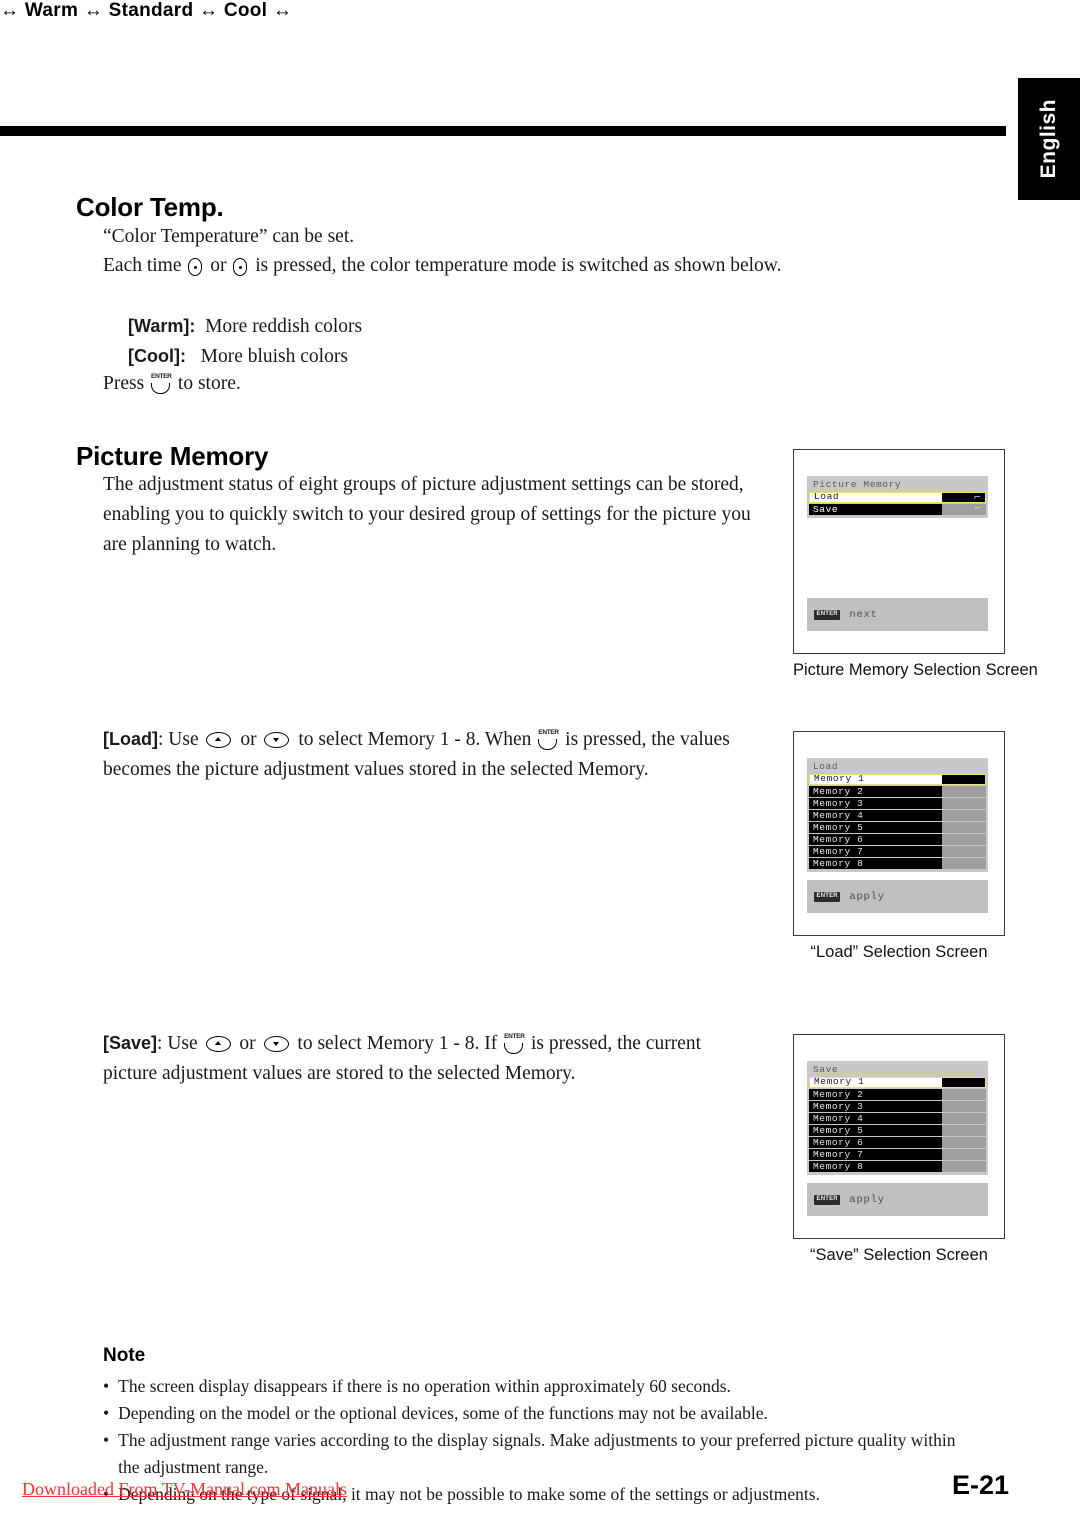 This screenshot has height=1528, width=1080. Describe the element at coordinates (172, 384) in the screenshot. I see `color-temp-press-row: Press ENTER to store.` at that location.